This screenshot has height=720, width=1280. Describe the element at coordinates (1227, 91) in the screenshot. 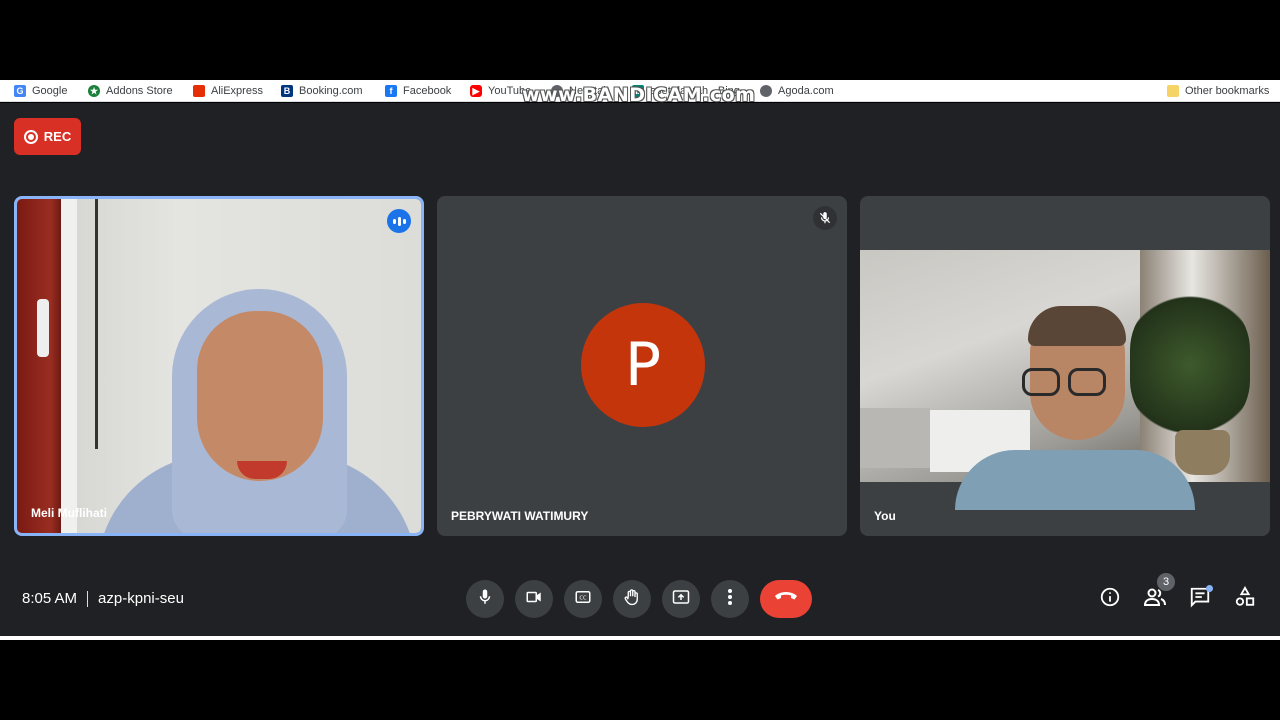

I see `other-bookmarks-label: Other bookmarks` at that location.